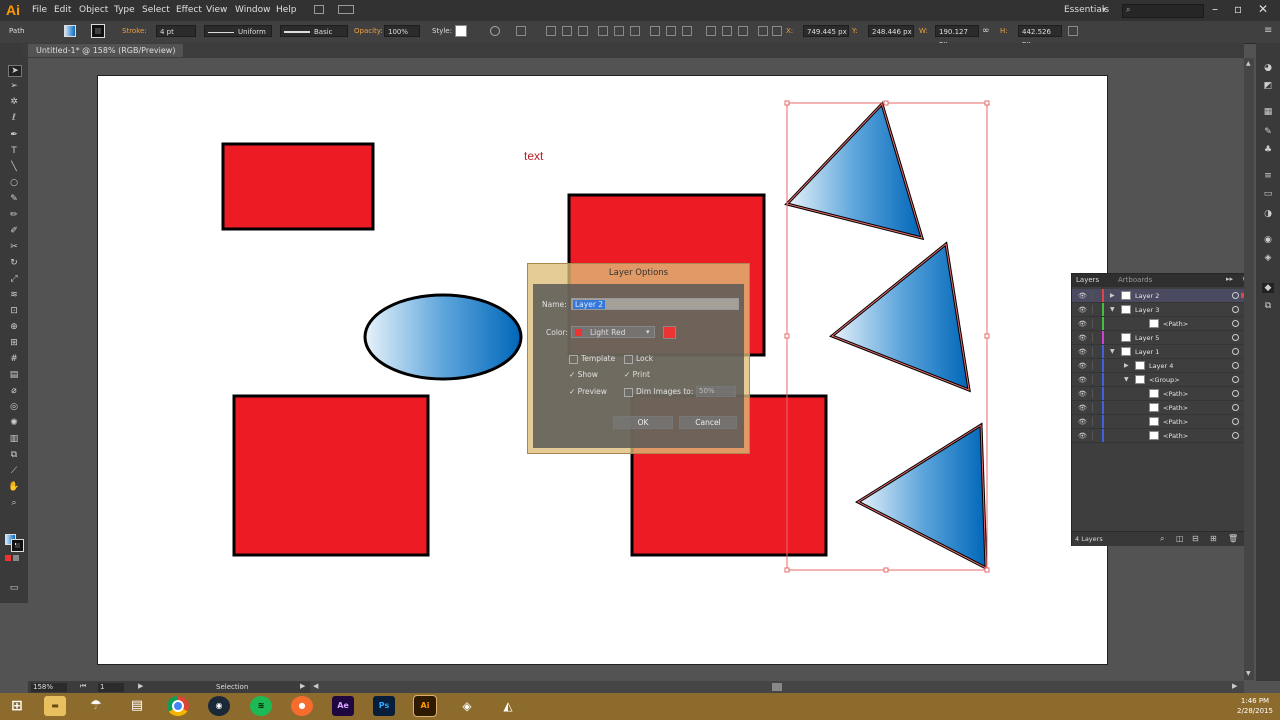 The height and width of the screenshot is (720, 1280). What do you see at coordinates (253, 10) in the screenshot?
I see `menu-window: Window` at bounding box center [253, 10].